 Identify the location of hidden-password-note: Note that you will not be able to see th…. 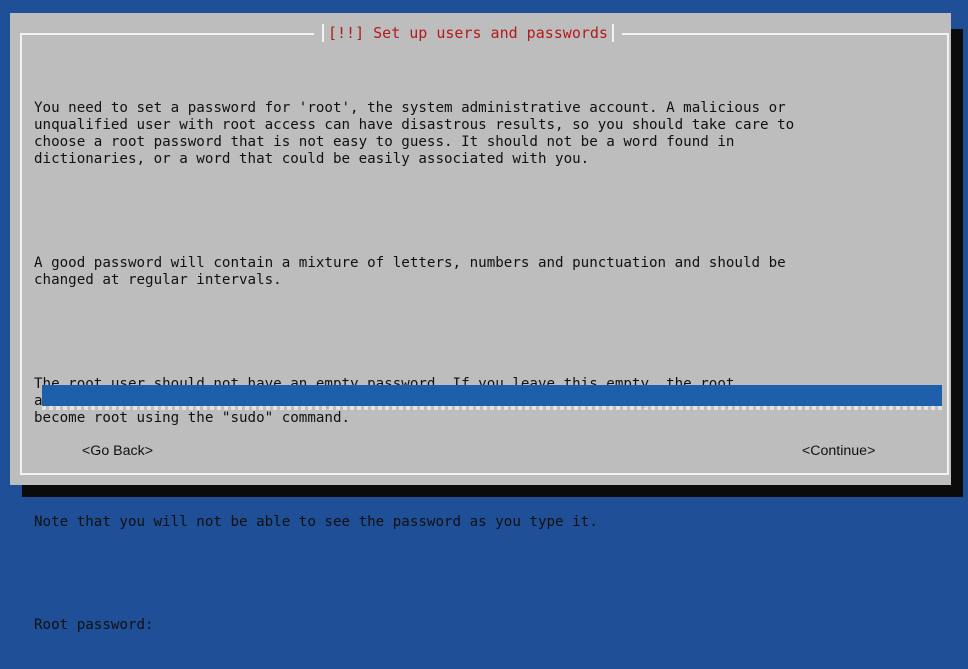
(316, 521).